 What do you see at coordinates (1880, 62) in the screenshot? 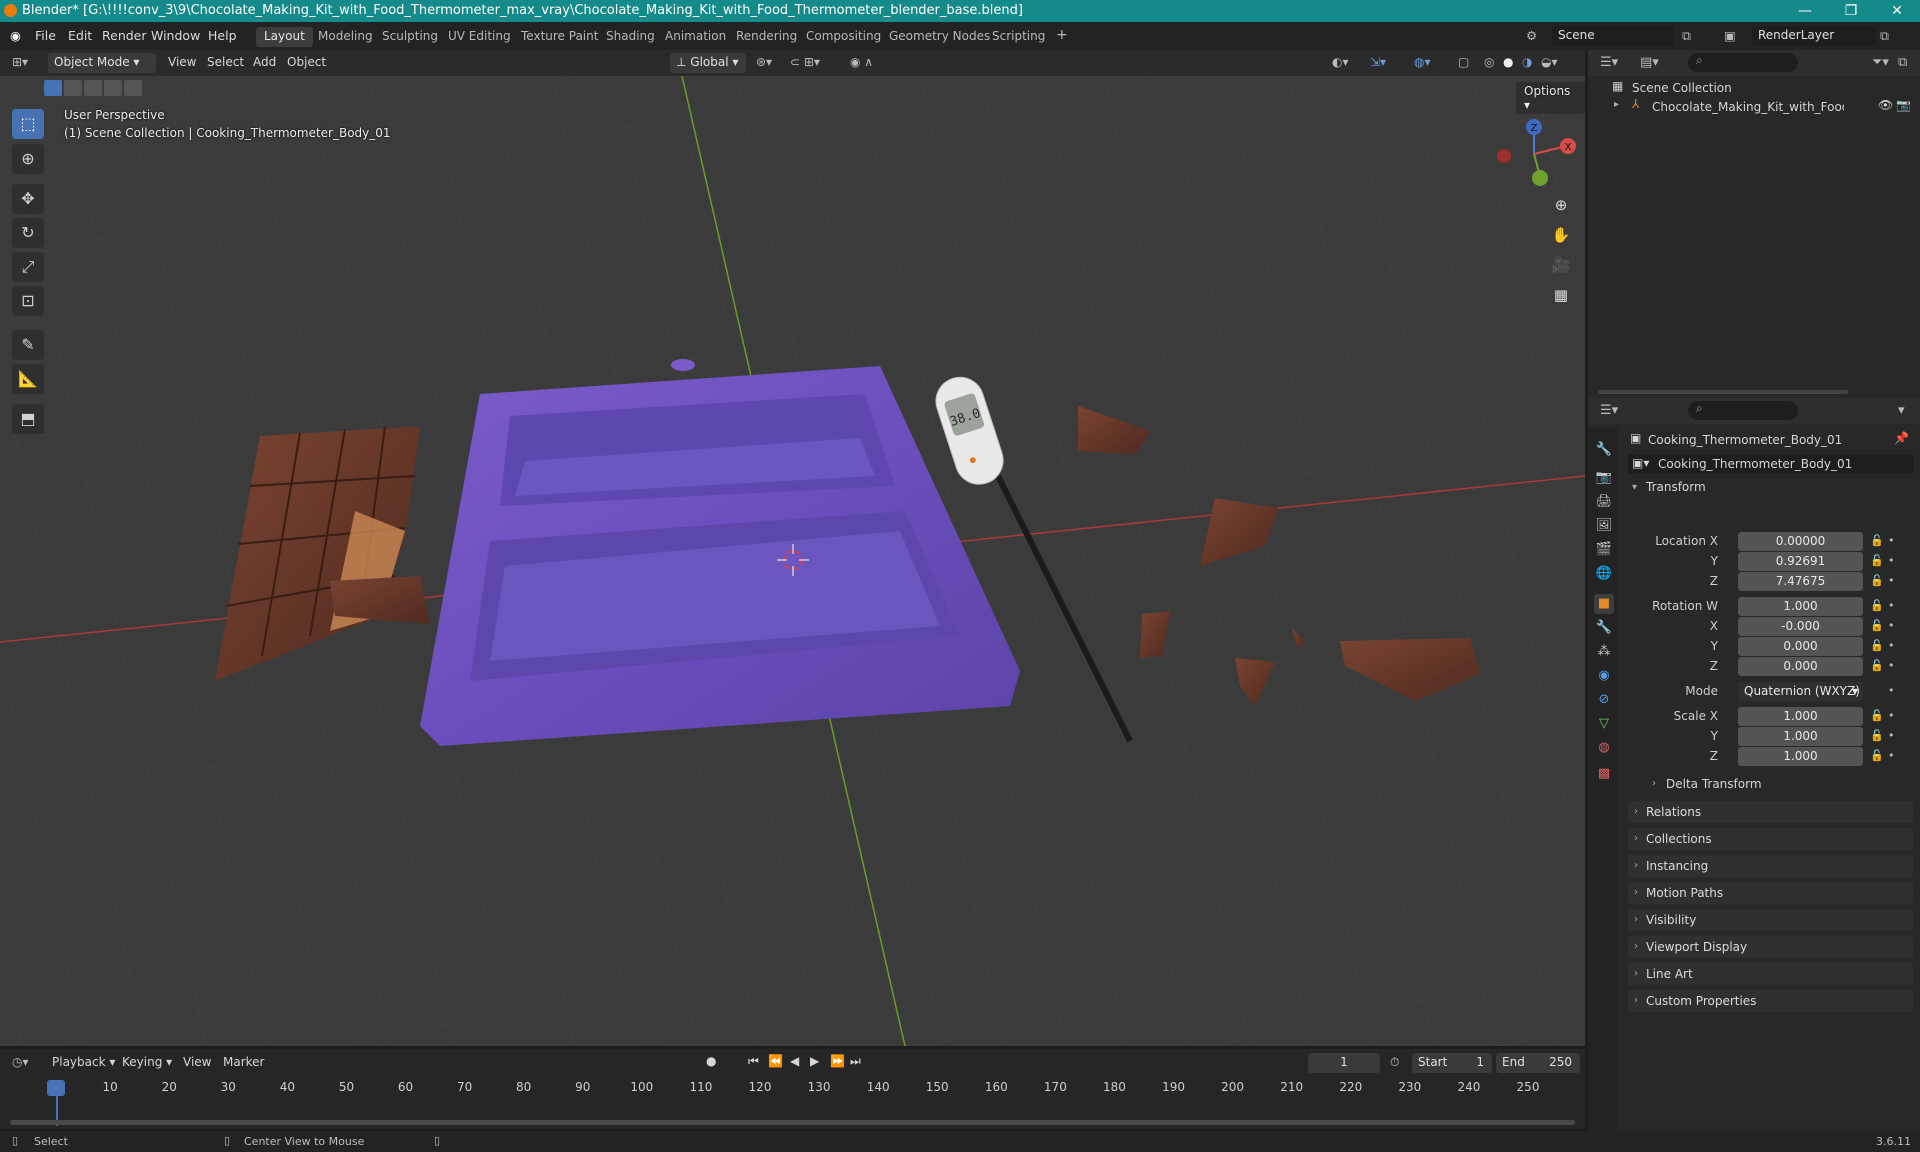
I see `filter-icon: ⏷▾` at bounding box center [1880, 62].